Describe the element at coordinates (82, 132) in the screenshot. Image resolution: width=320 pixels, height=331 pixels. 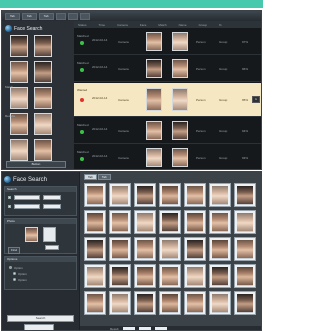
I see `status-dot-icon` at that location.